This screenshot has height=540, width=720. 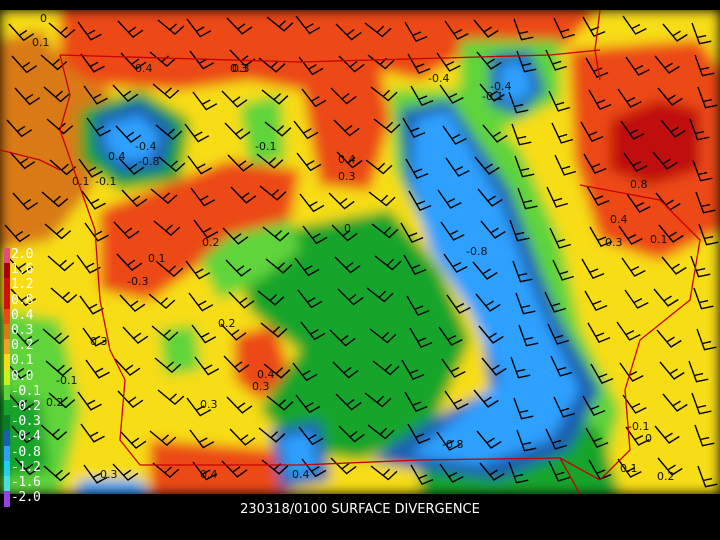 I want to click on legend-label: 2.0, so click(x=22, y=254).